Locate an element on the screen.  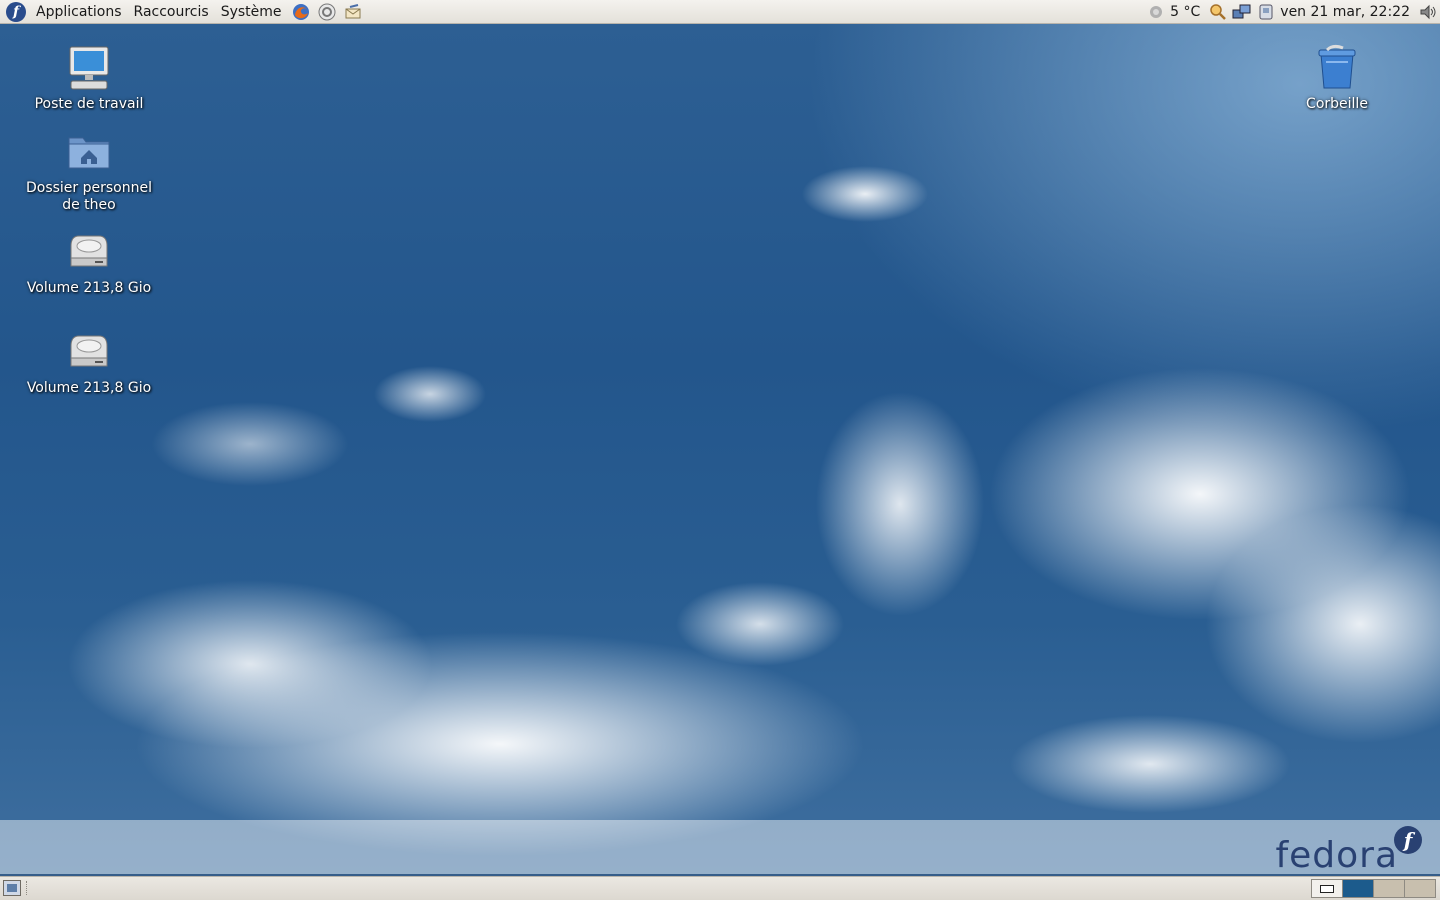
network-icon is located at coordinates (1242, 12).